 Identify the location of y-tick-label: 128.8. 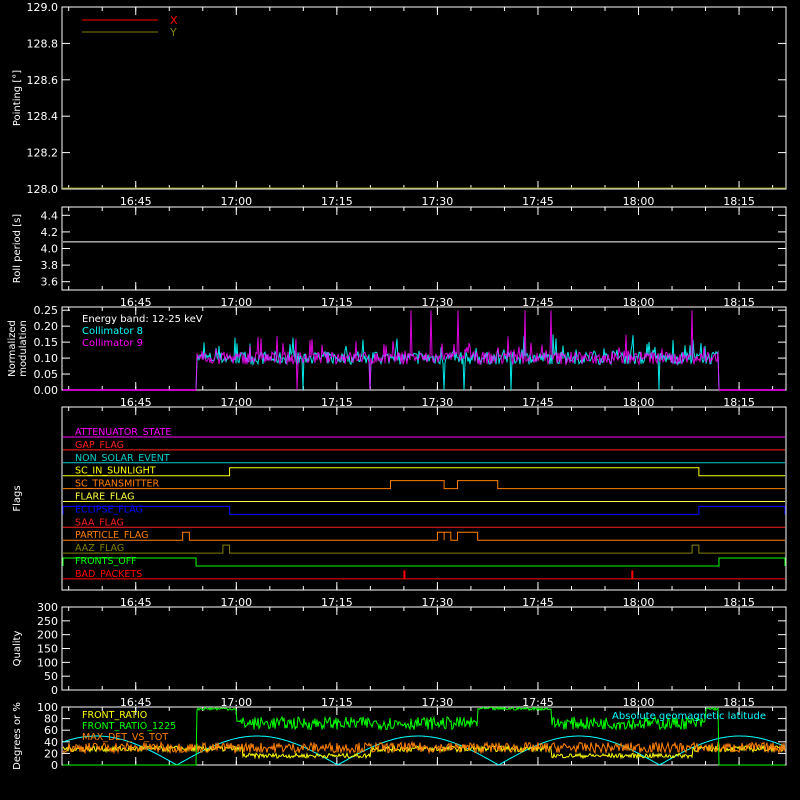
(43, 43).